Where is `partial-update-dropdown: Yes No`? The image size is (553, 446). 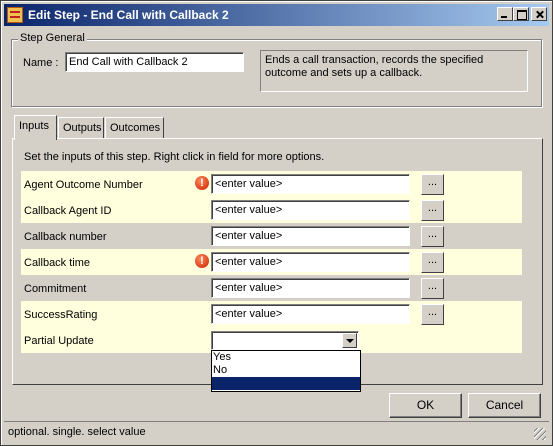 partial-update-dropdown: Yes No is located at coordinates (286, 371).